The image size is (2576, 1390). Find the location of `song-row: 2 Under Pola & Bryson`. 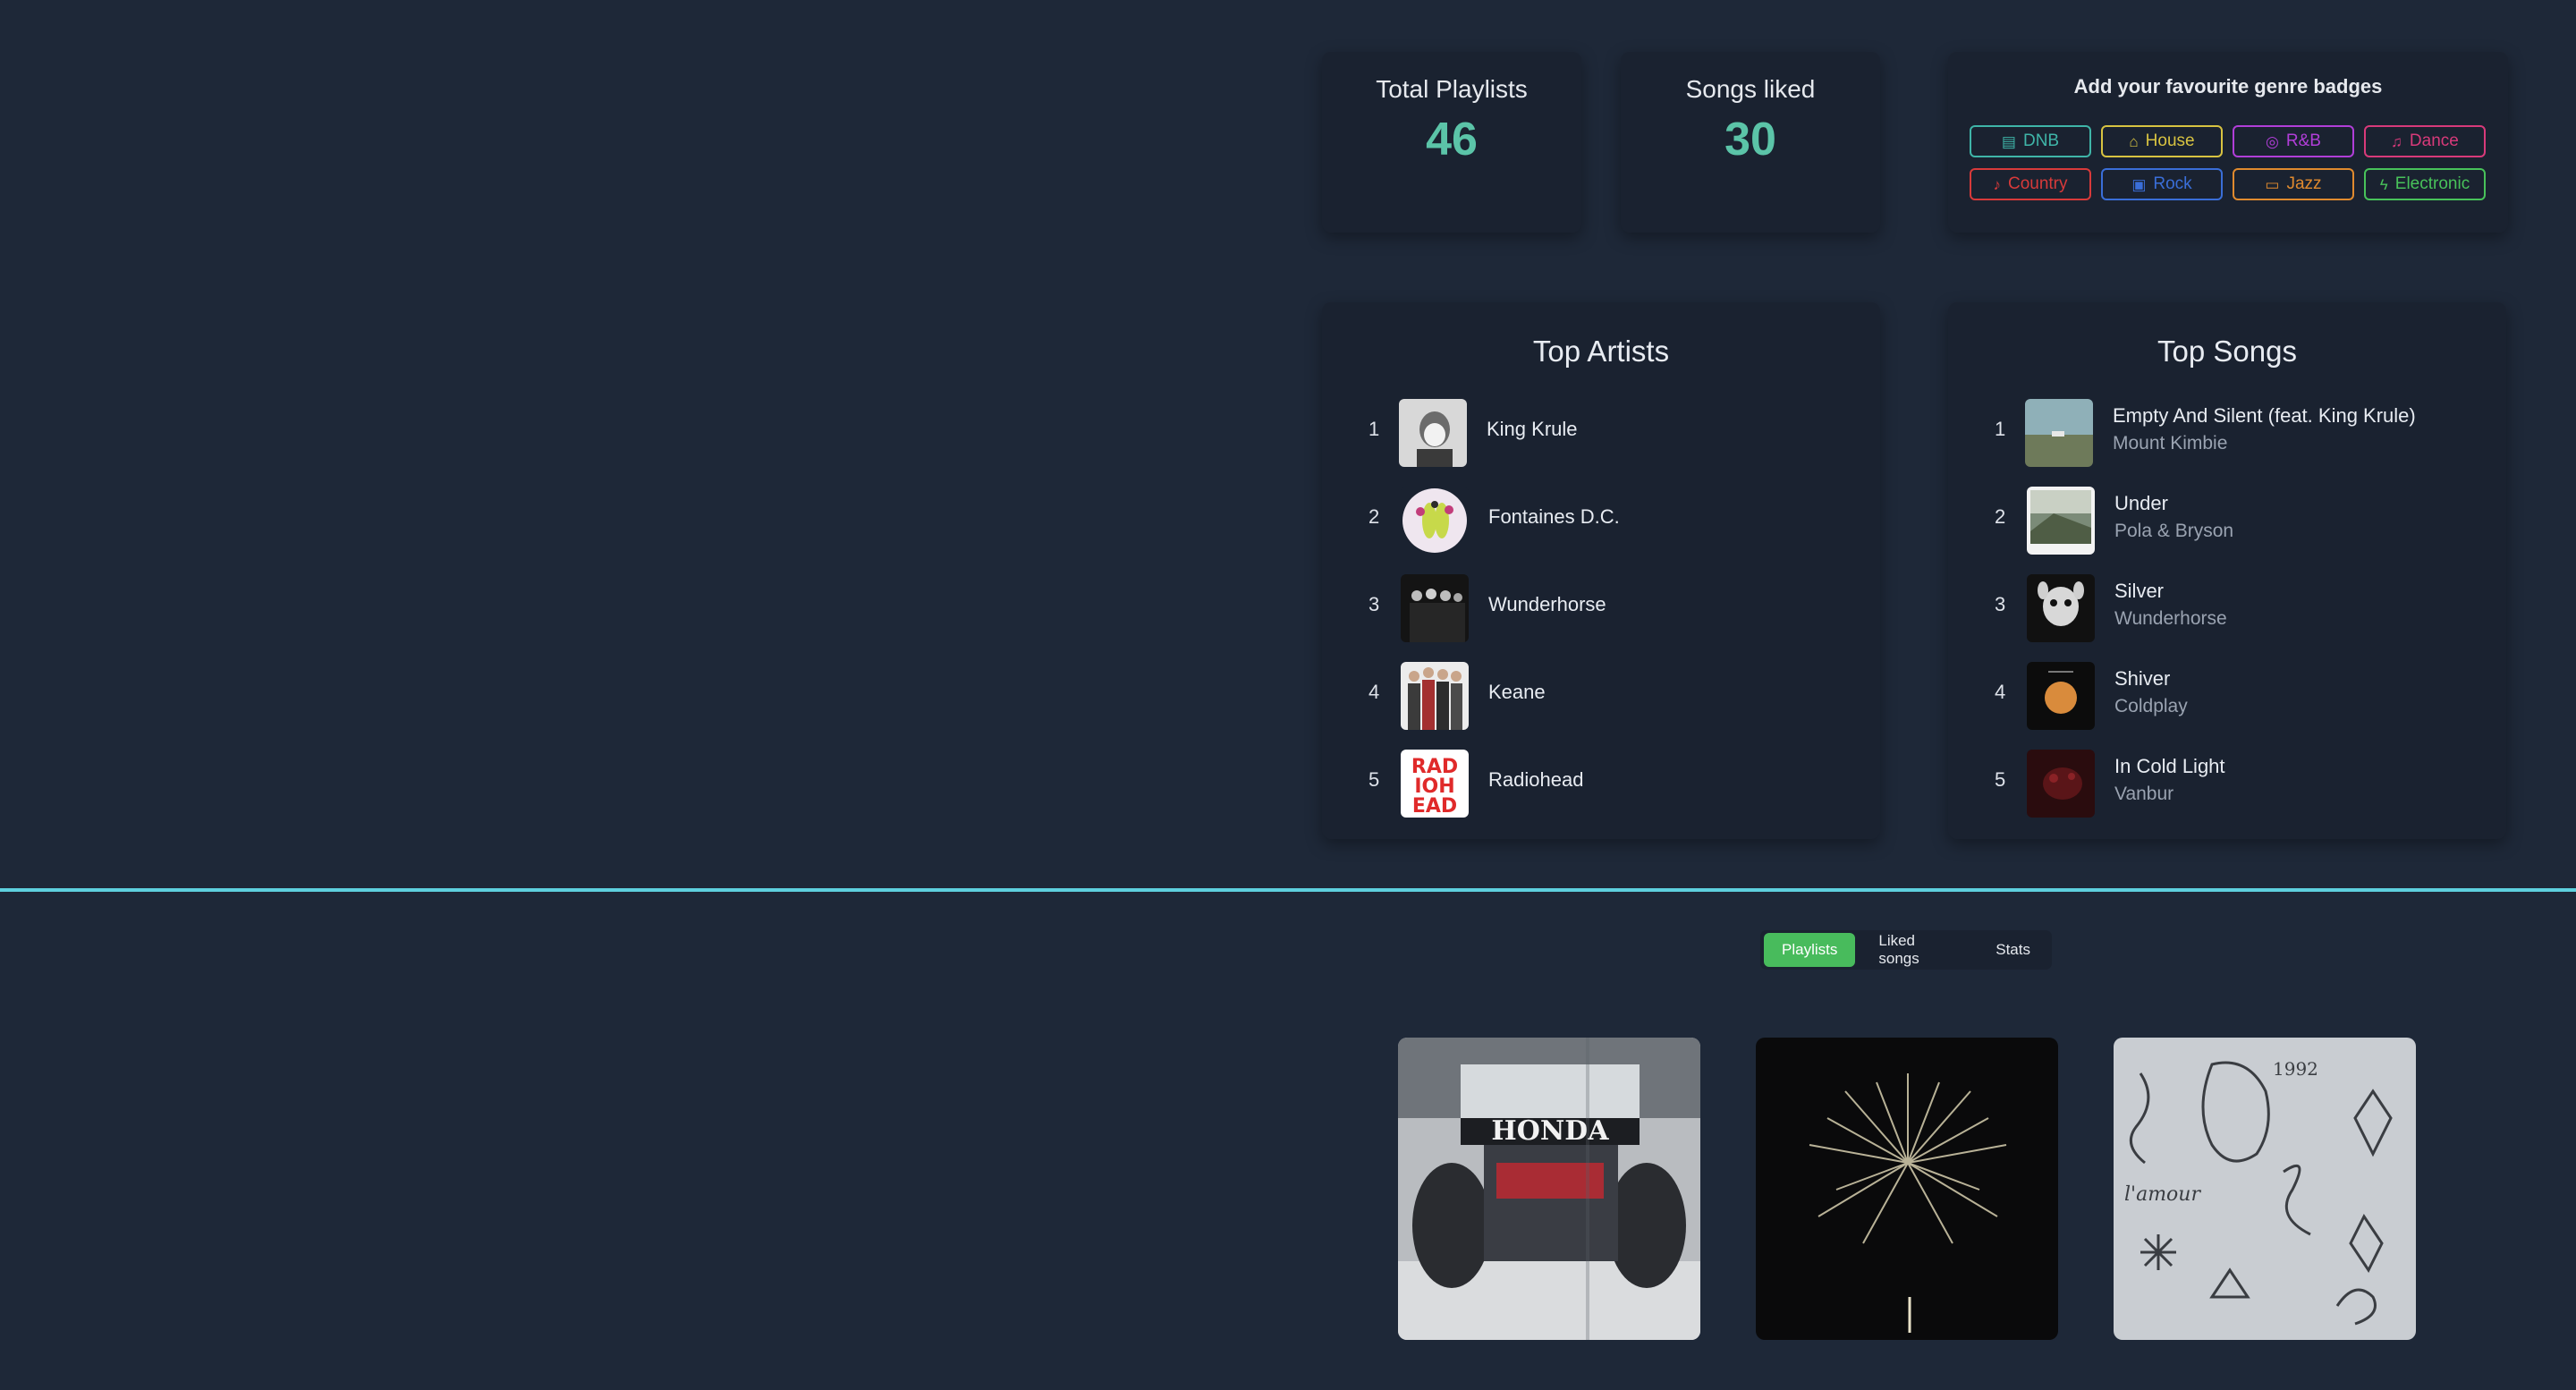

song-row: 2 Under Pola & Bryson is located at coordinates (2227, 520).